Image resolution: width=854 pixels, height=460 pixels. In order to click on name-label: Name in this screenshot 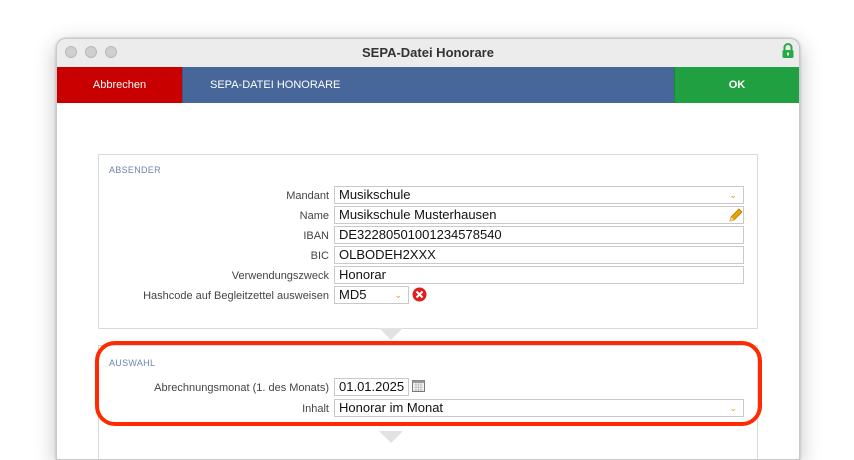, I will do `click(314, 216)`.